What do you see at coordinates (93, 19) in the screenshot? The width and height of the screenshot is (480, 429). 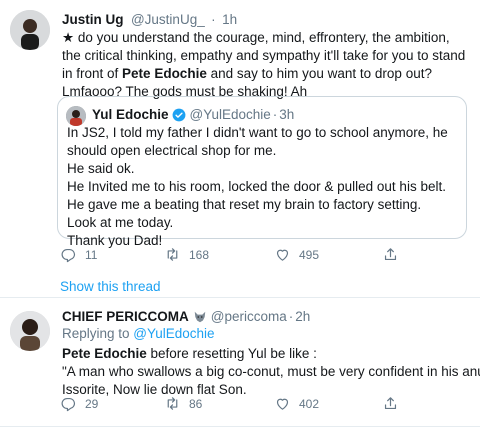 I see `author-name: Justin Ug` at bounding box center [93, 19].